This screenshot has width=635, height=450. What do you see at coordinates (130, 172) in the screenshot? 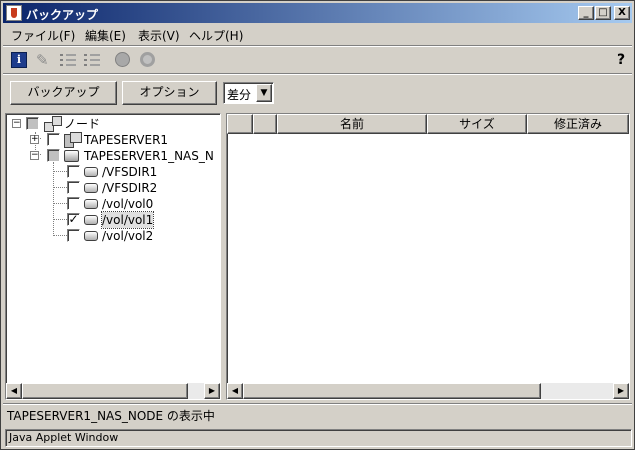
I see `volume-label: /VFSDIR1` at bounding box center [130, 172].